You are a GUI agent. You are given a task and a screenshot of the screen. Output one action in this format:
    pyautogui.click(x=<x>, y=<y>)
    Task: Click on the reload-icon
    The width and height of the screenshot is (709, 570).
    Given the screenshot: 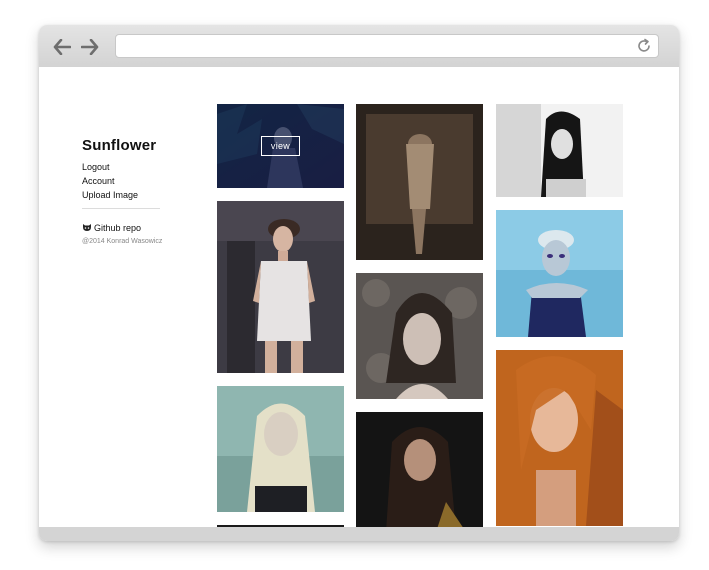 What is the action you would take?
    pyautogui.click(x=644, y=45)
    